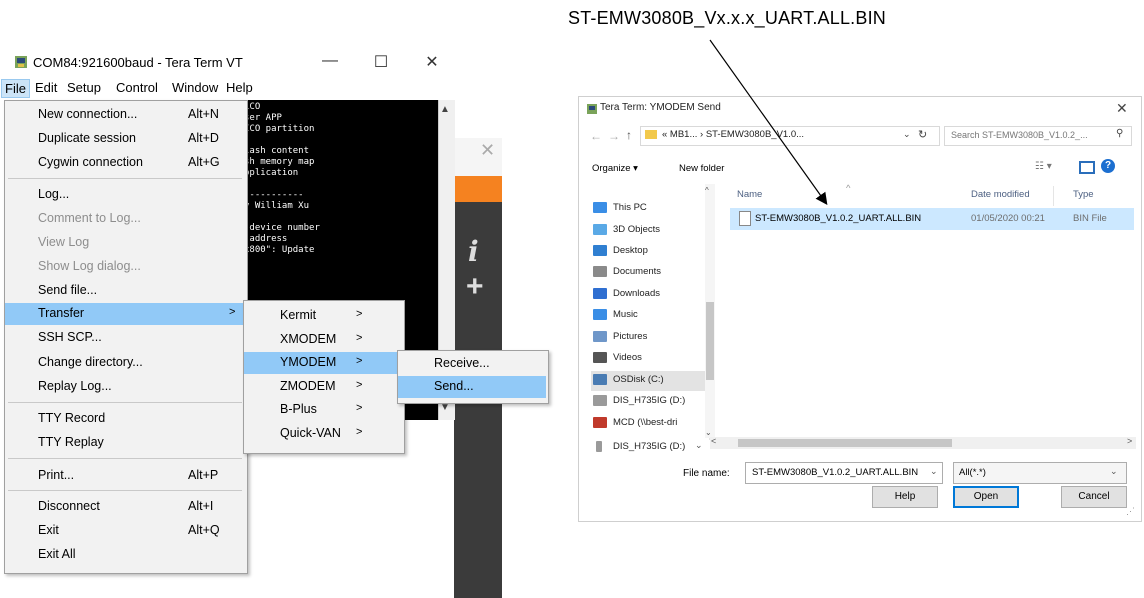 The height and width of the screenshot is (598, 1144). I want to click on new-folder-button: New folder, so click(701, 168).